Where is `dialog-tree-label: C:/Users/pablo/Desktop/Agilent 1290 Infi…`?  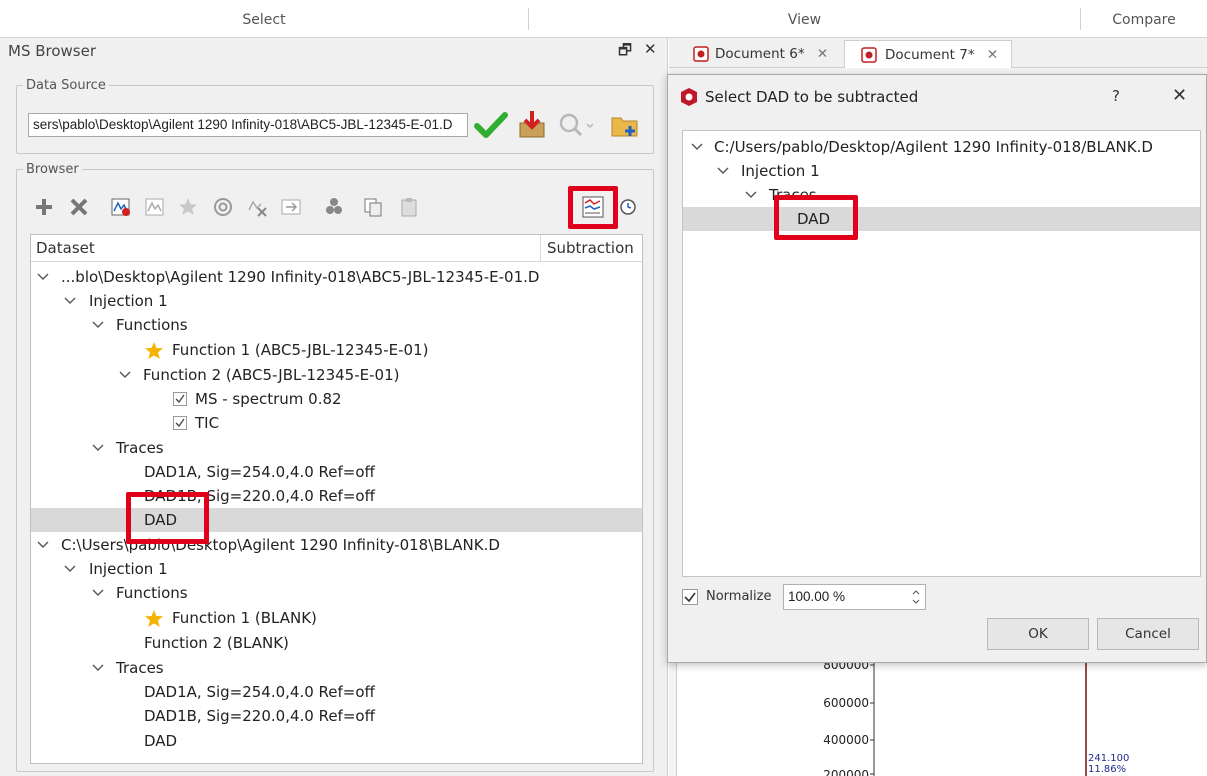 dialog-tree-label: C:/Users/pablo/Desktop/Agilent 1290 Infi… is located at coordinates (933, 147).